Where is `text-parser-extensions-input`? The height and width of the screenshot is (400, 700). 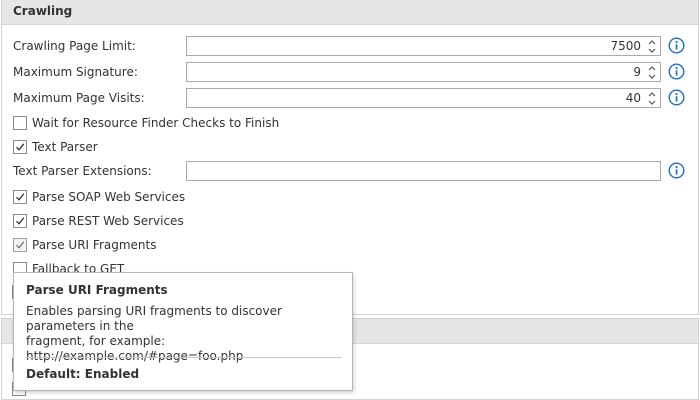
text-parser-extensions-input is located at coordinates (423, 171).